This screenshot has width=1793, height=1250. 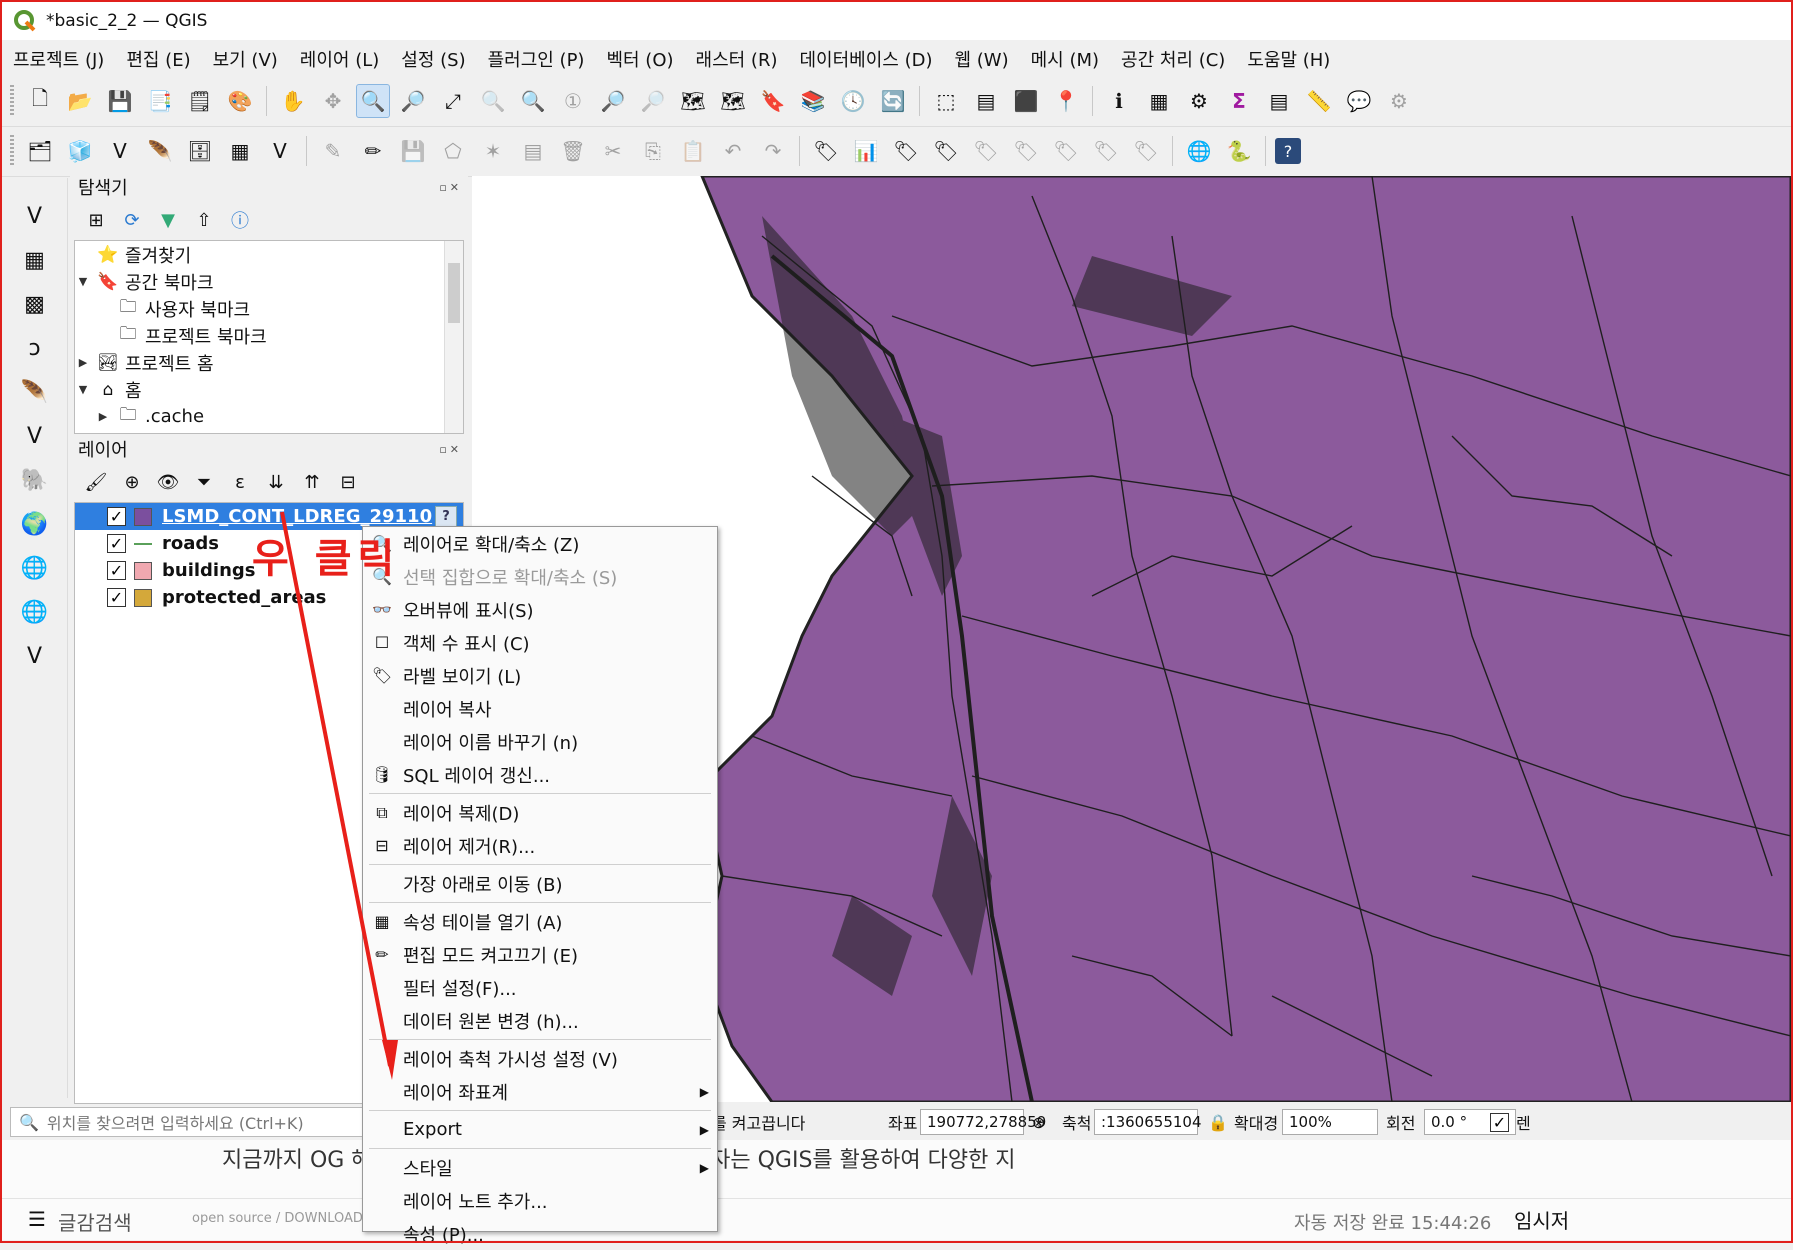 What do you see at coordinates (339, 795) in the screenshot?
I see `annotation-arrow` at bounding box center [339, 795].